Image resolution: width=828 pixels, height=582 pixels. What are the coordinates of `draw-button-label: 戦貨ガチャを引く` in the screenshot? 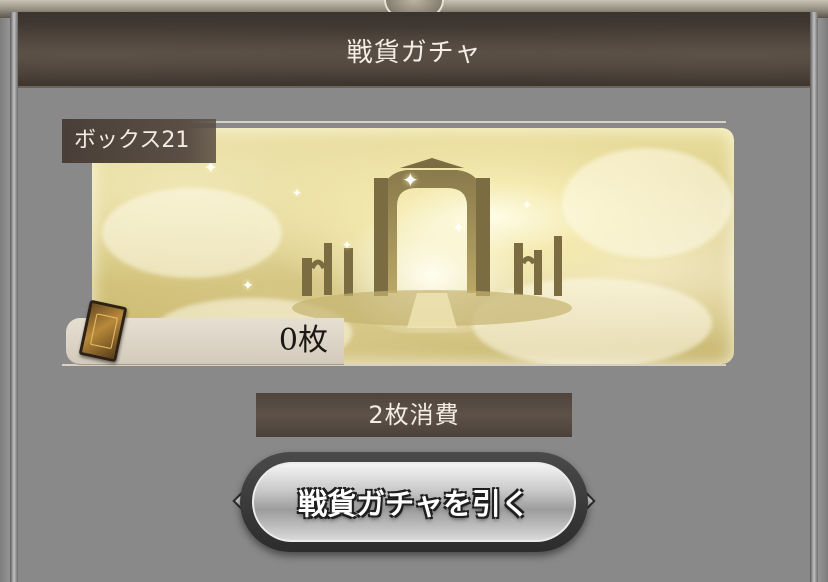 It's located at (414, 504).